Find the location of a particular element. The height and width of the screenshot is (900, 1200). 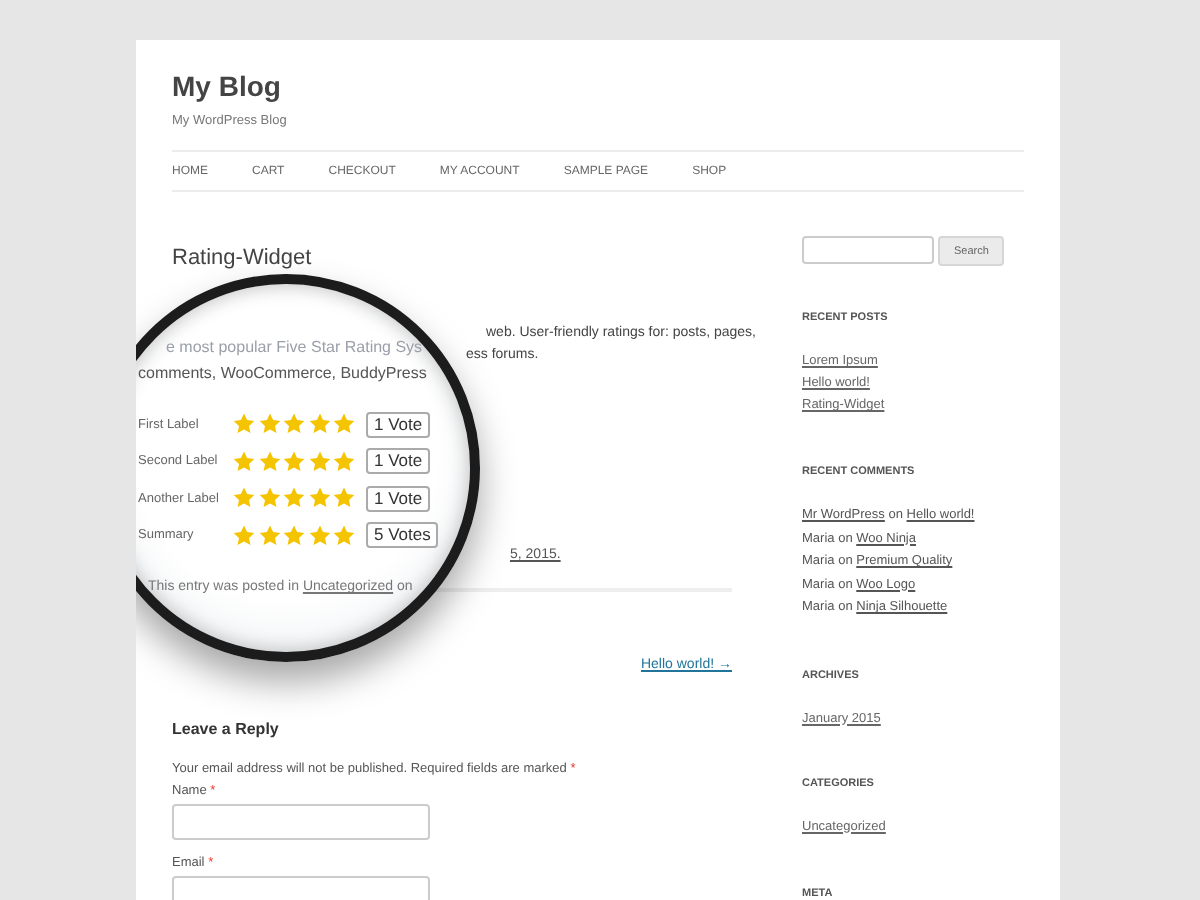

magnified-text: comments, WooCommerce, BuddyPress is located at coordinates (282, 374).